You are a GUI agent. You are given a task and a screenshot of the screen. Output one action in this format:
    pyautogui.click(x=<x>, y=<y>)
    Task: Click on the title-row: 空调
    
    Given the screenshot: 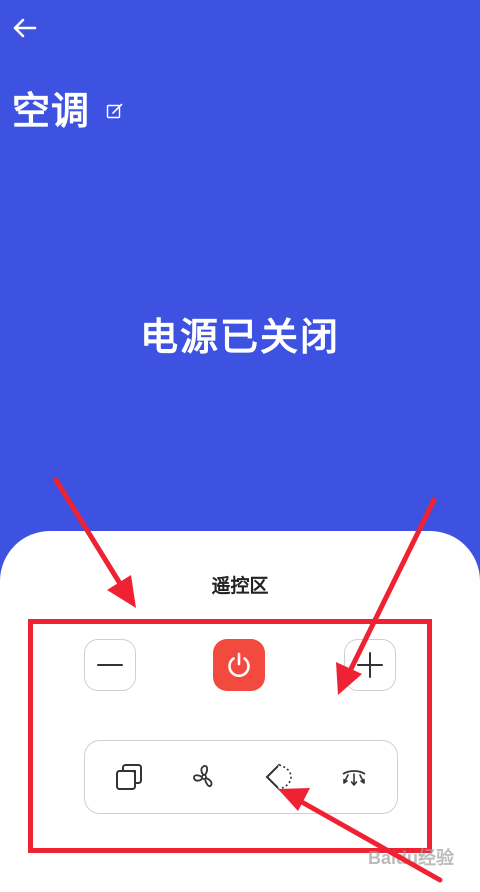 What is the action you would take?
    pyautogui.click(x=69, y=107)
    